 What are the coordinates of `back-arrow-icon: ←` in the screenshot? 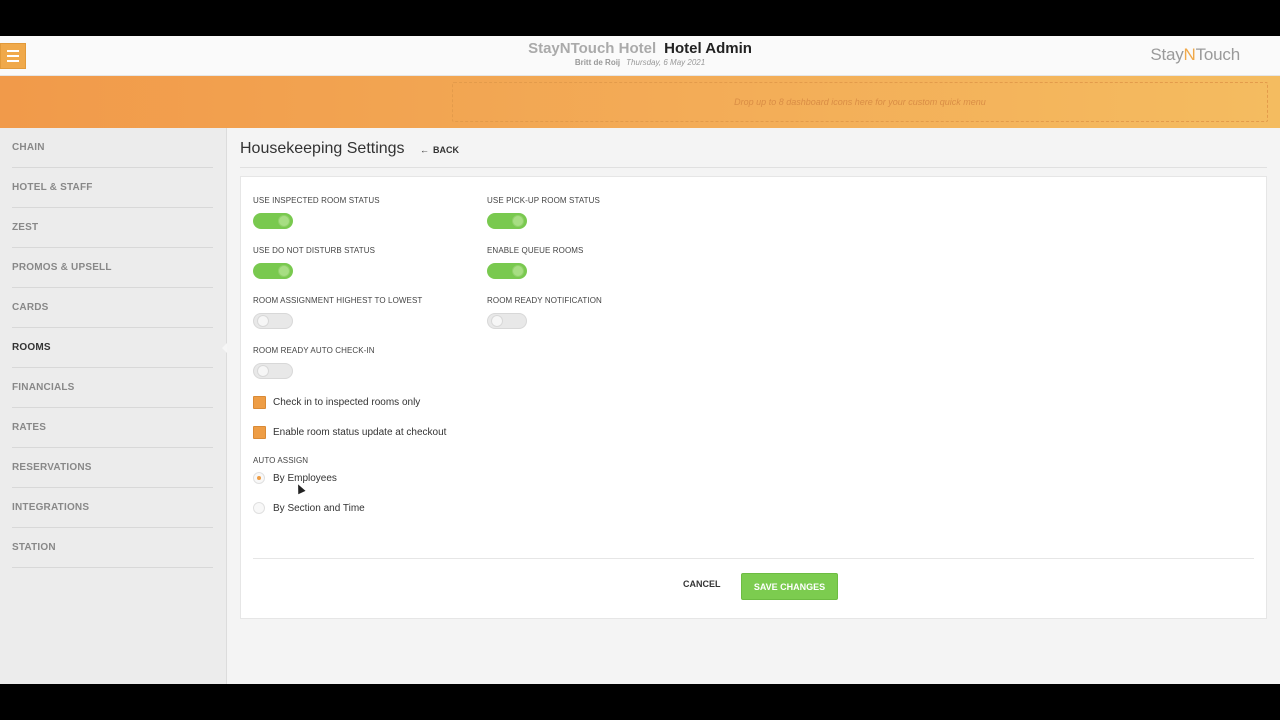 It's located at (424, 150).